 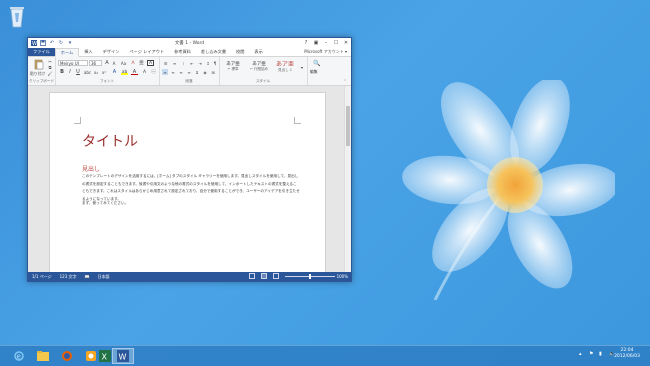 I want to click on style-heading-1: あア亜 見出し 1, so click(x=285, y=67).